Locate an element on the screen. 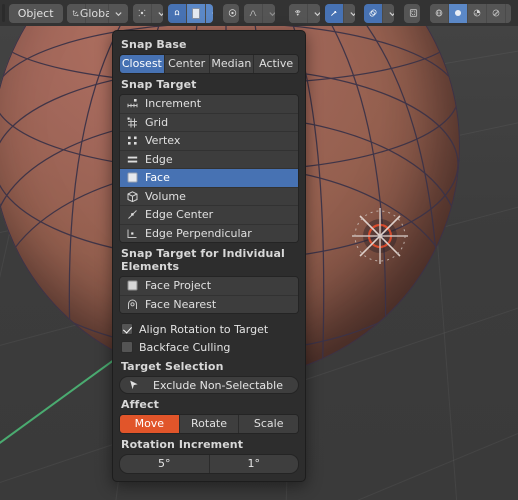 The width and height of the screenshot is (518, 500). snap-individual-item-label: Face Nearest is located at coordinates (181, 304).